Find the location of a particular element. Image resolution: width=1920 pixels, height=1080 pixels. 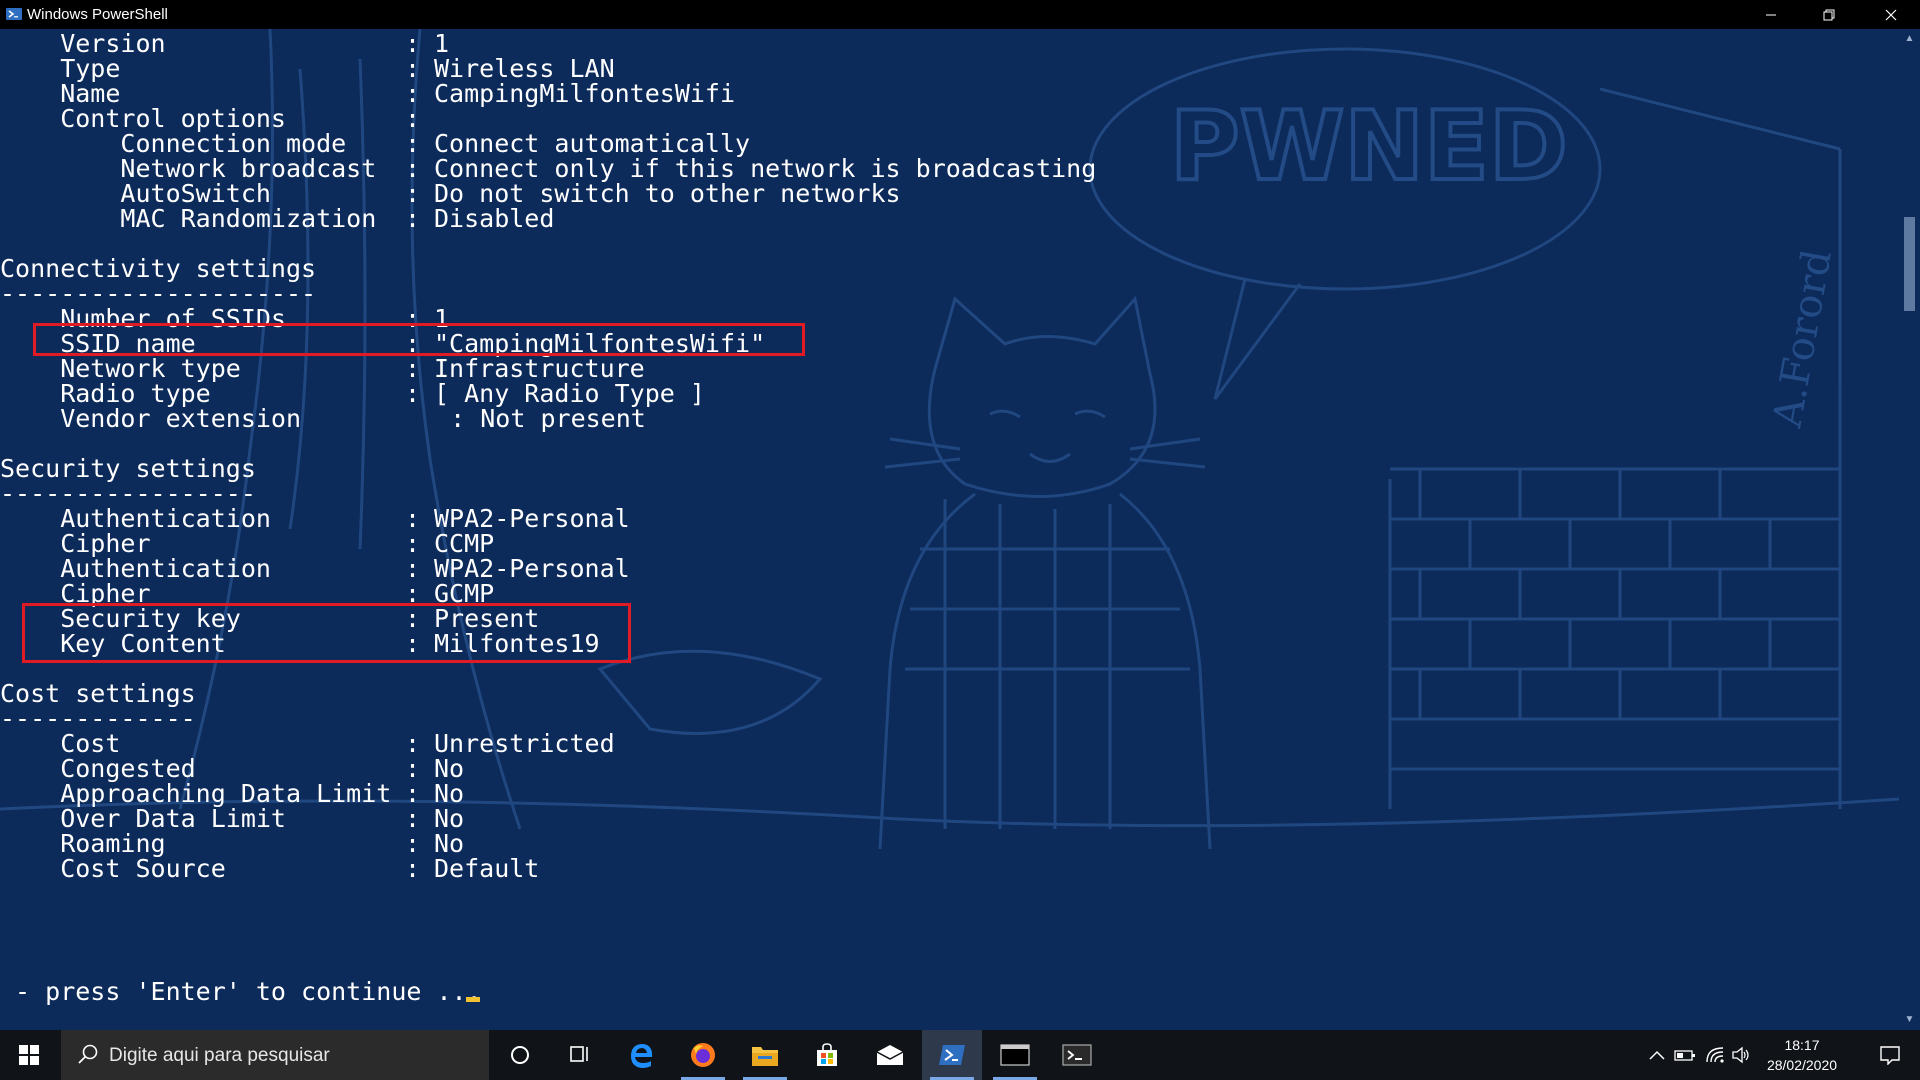

console-line-value: Connect automatically is located at coordinates (592, 143).